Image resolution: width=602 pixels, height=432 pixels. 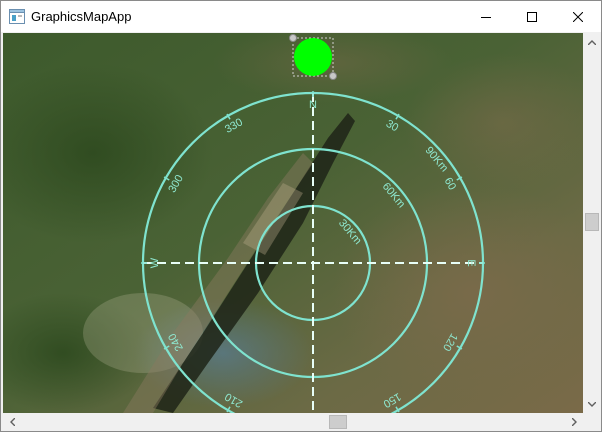 What do you see at coordinates (574, 422) in the screenshot?
I see `chevron-right-icon` at bounding box center [574, 422].